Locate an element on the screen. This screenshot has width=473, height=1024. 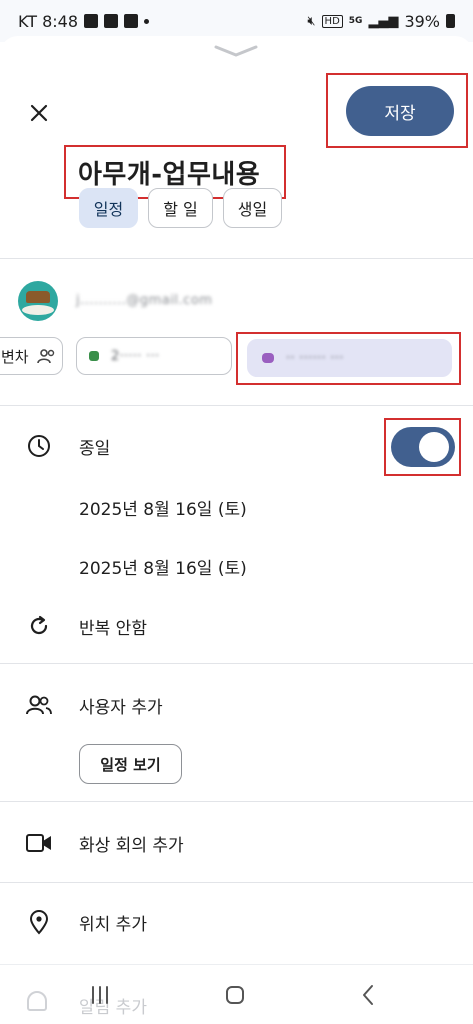
close-button is located at coordinates (39, 113).